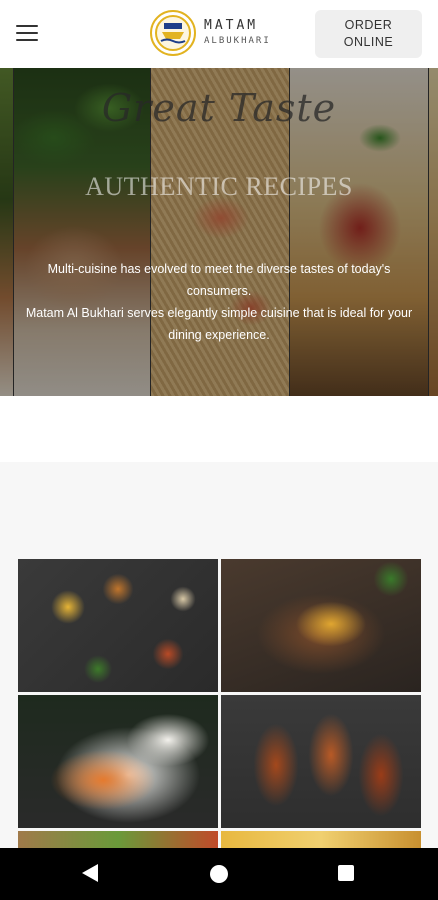 The height and width of the screenshot is (900, 438). I want to click on system-nav-bar, so click(219, 874).